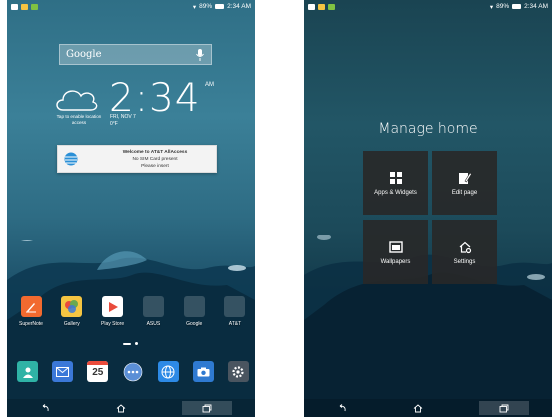  I want to click on page-indicator, so click(130, 343).